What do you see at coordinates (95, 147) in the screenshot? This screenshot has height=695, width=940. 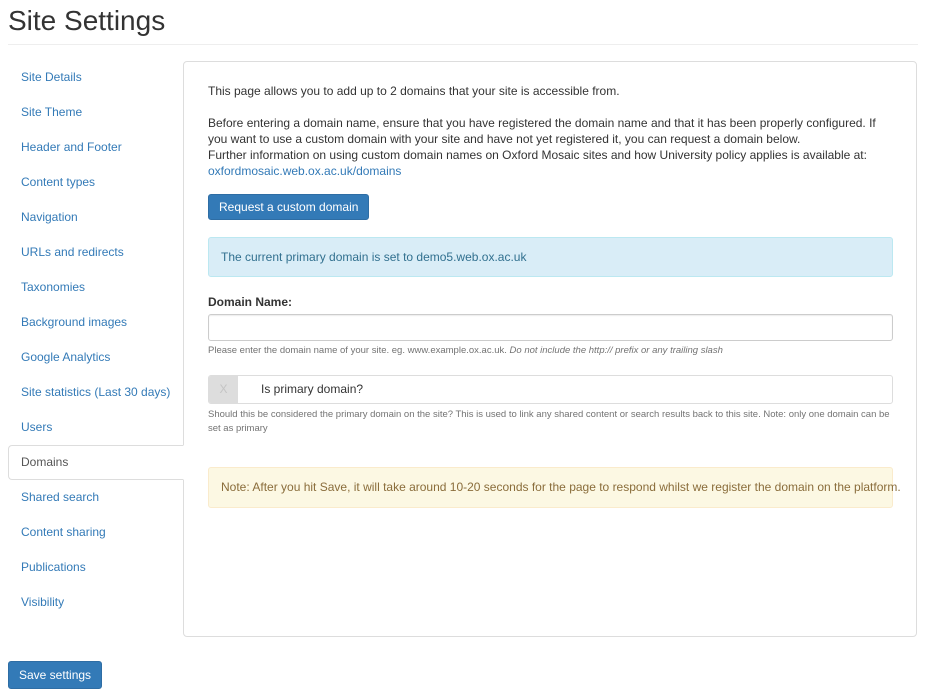 I see `sidebar-item-header-and-footer: Header and Footer` at bounding box center [95, 147].